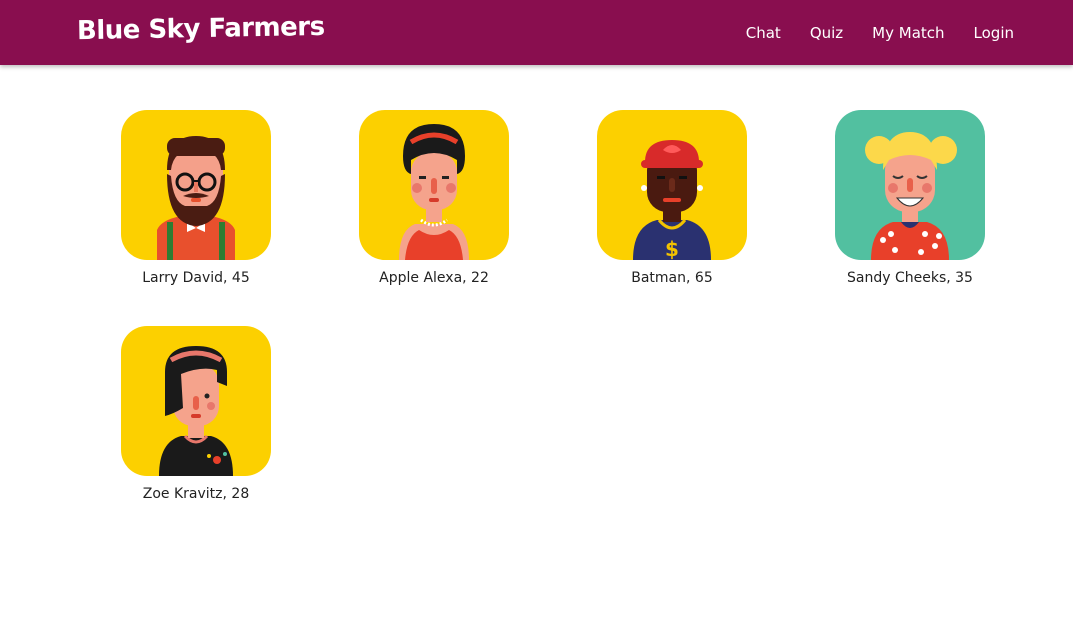 This screenshot has height=622, width=1073. I want to click on blonde-woman-avatar-icon, so click(910, 185).